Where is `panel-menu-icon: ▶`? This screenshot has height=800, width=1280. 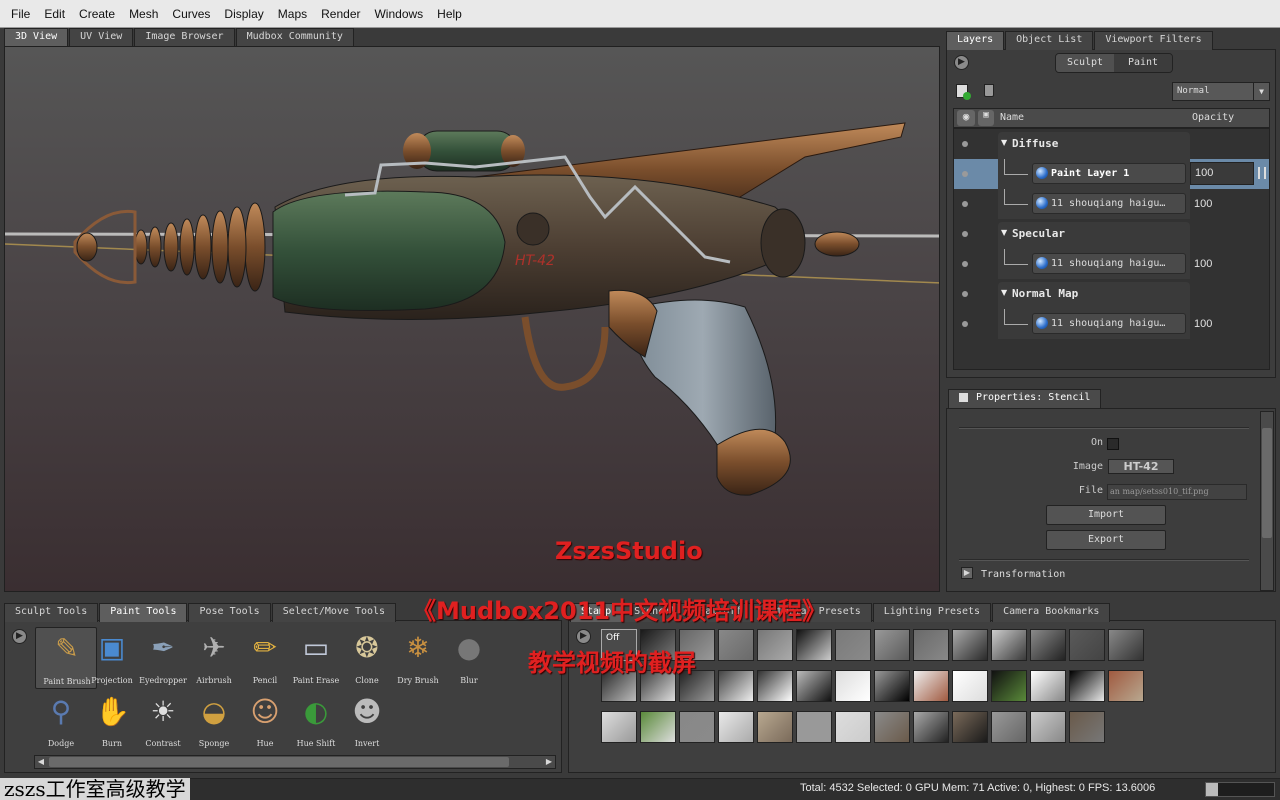
panel-menu-icon: ▶ is located at coordinates (961, 62).